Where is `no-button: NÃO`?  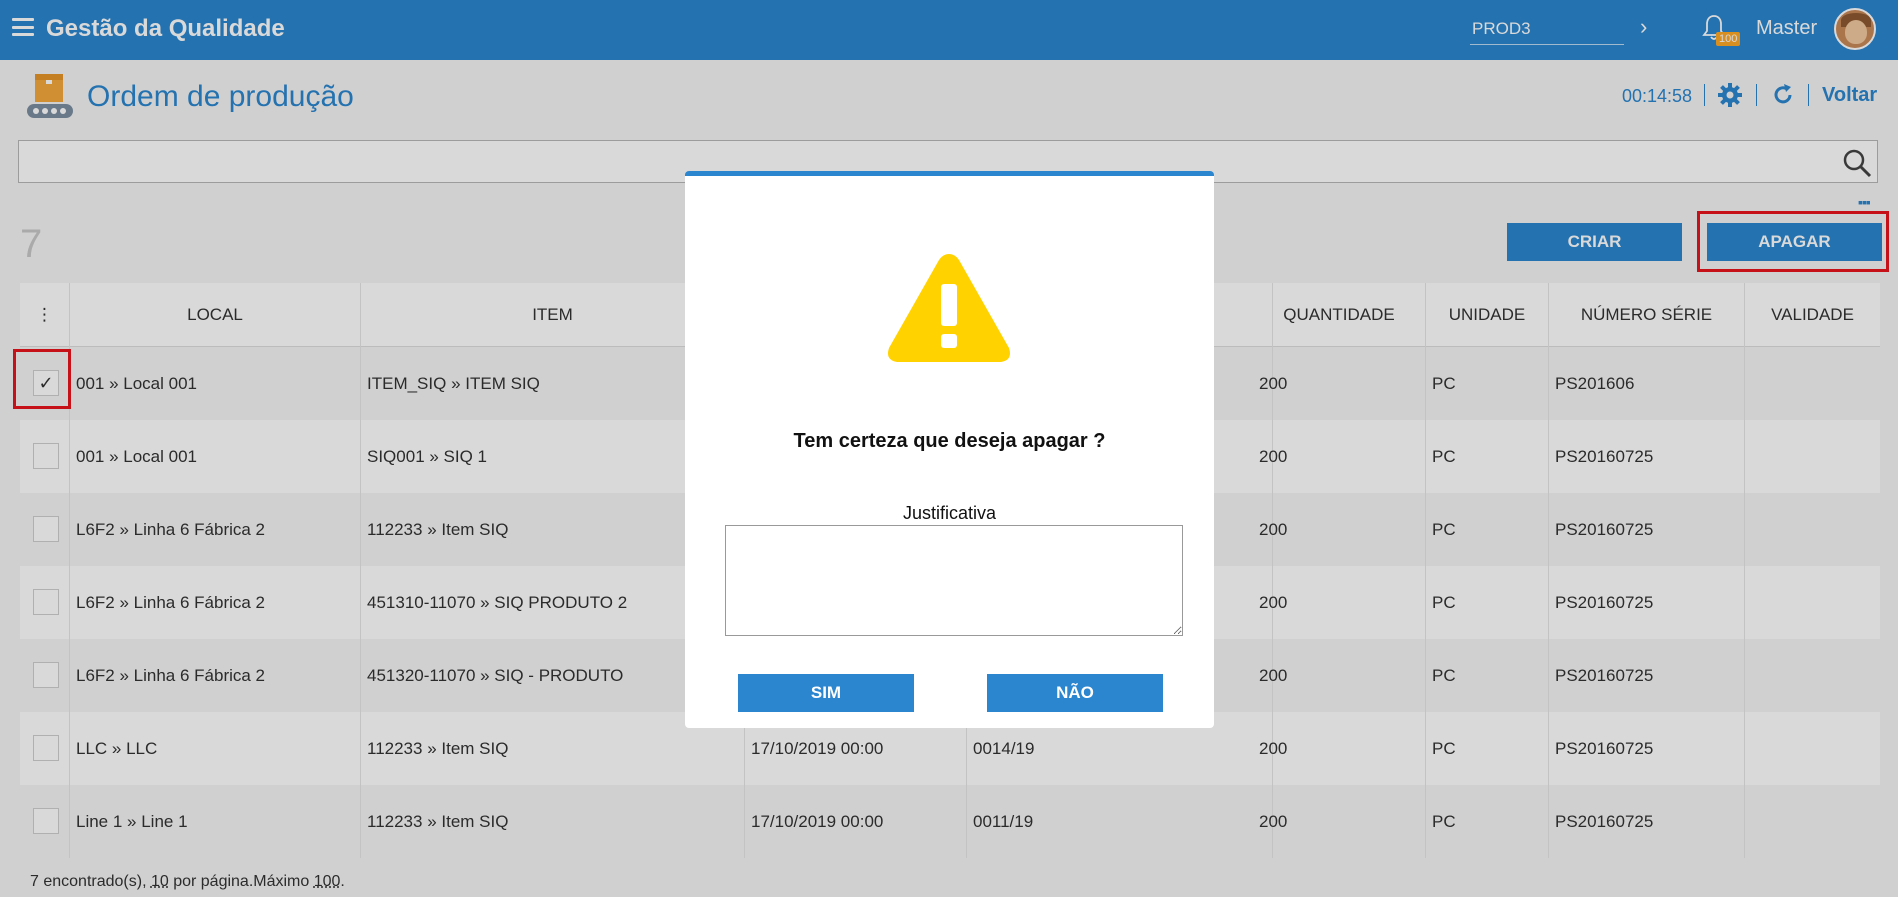 no-button: NÃO is located at coordinates (1075, 693).